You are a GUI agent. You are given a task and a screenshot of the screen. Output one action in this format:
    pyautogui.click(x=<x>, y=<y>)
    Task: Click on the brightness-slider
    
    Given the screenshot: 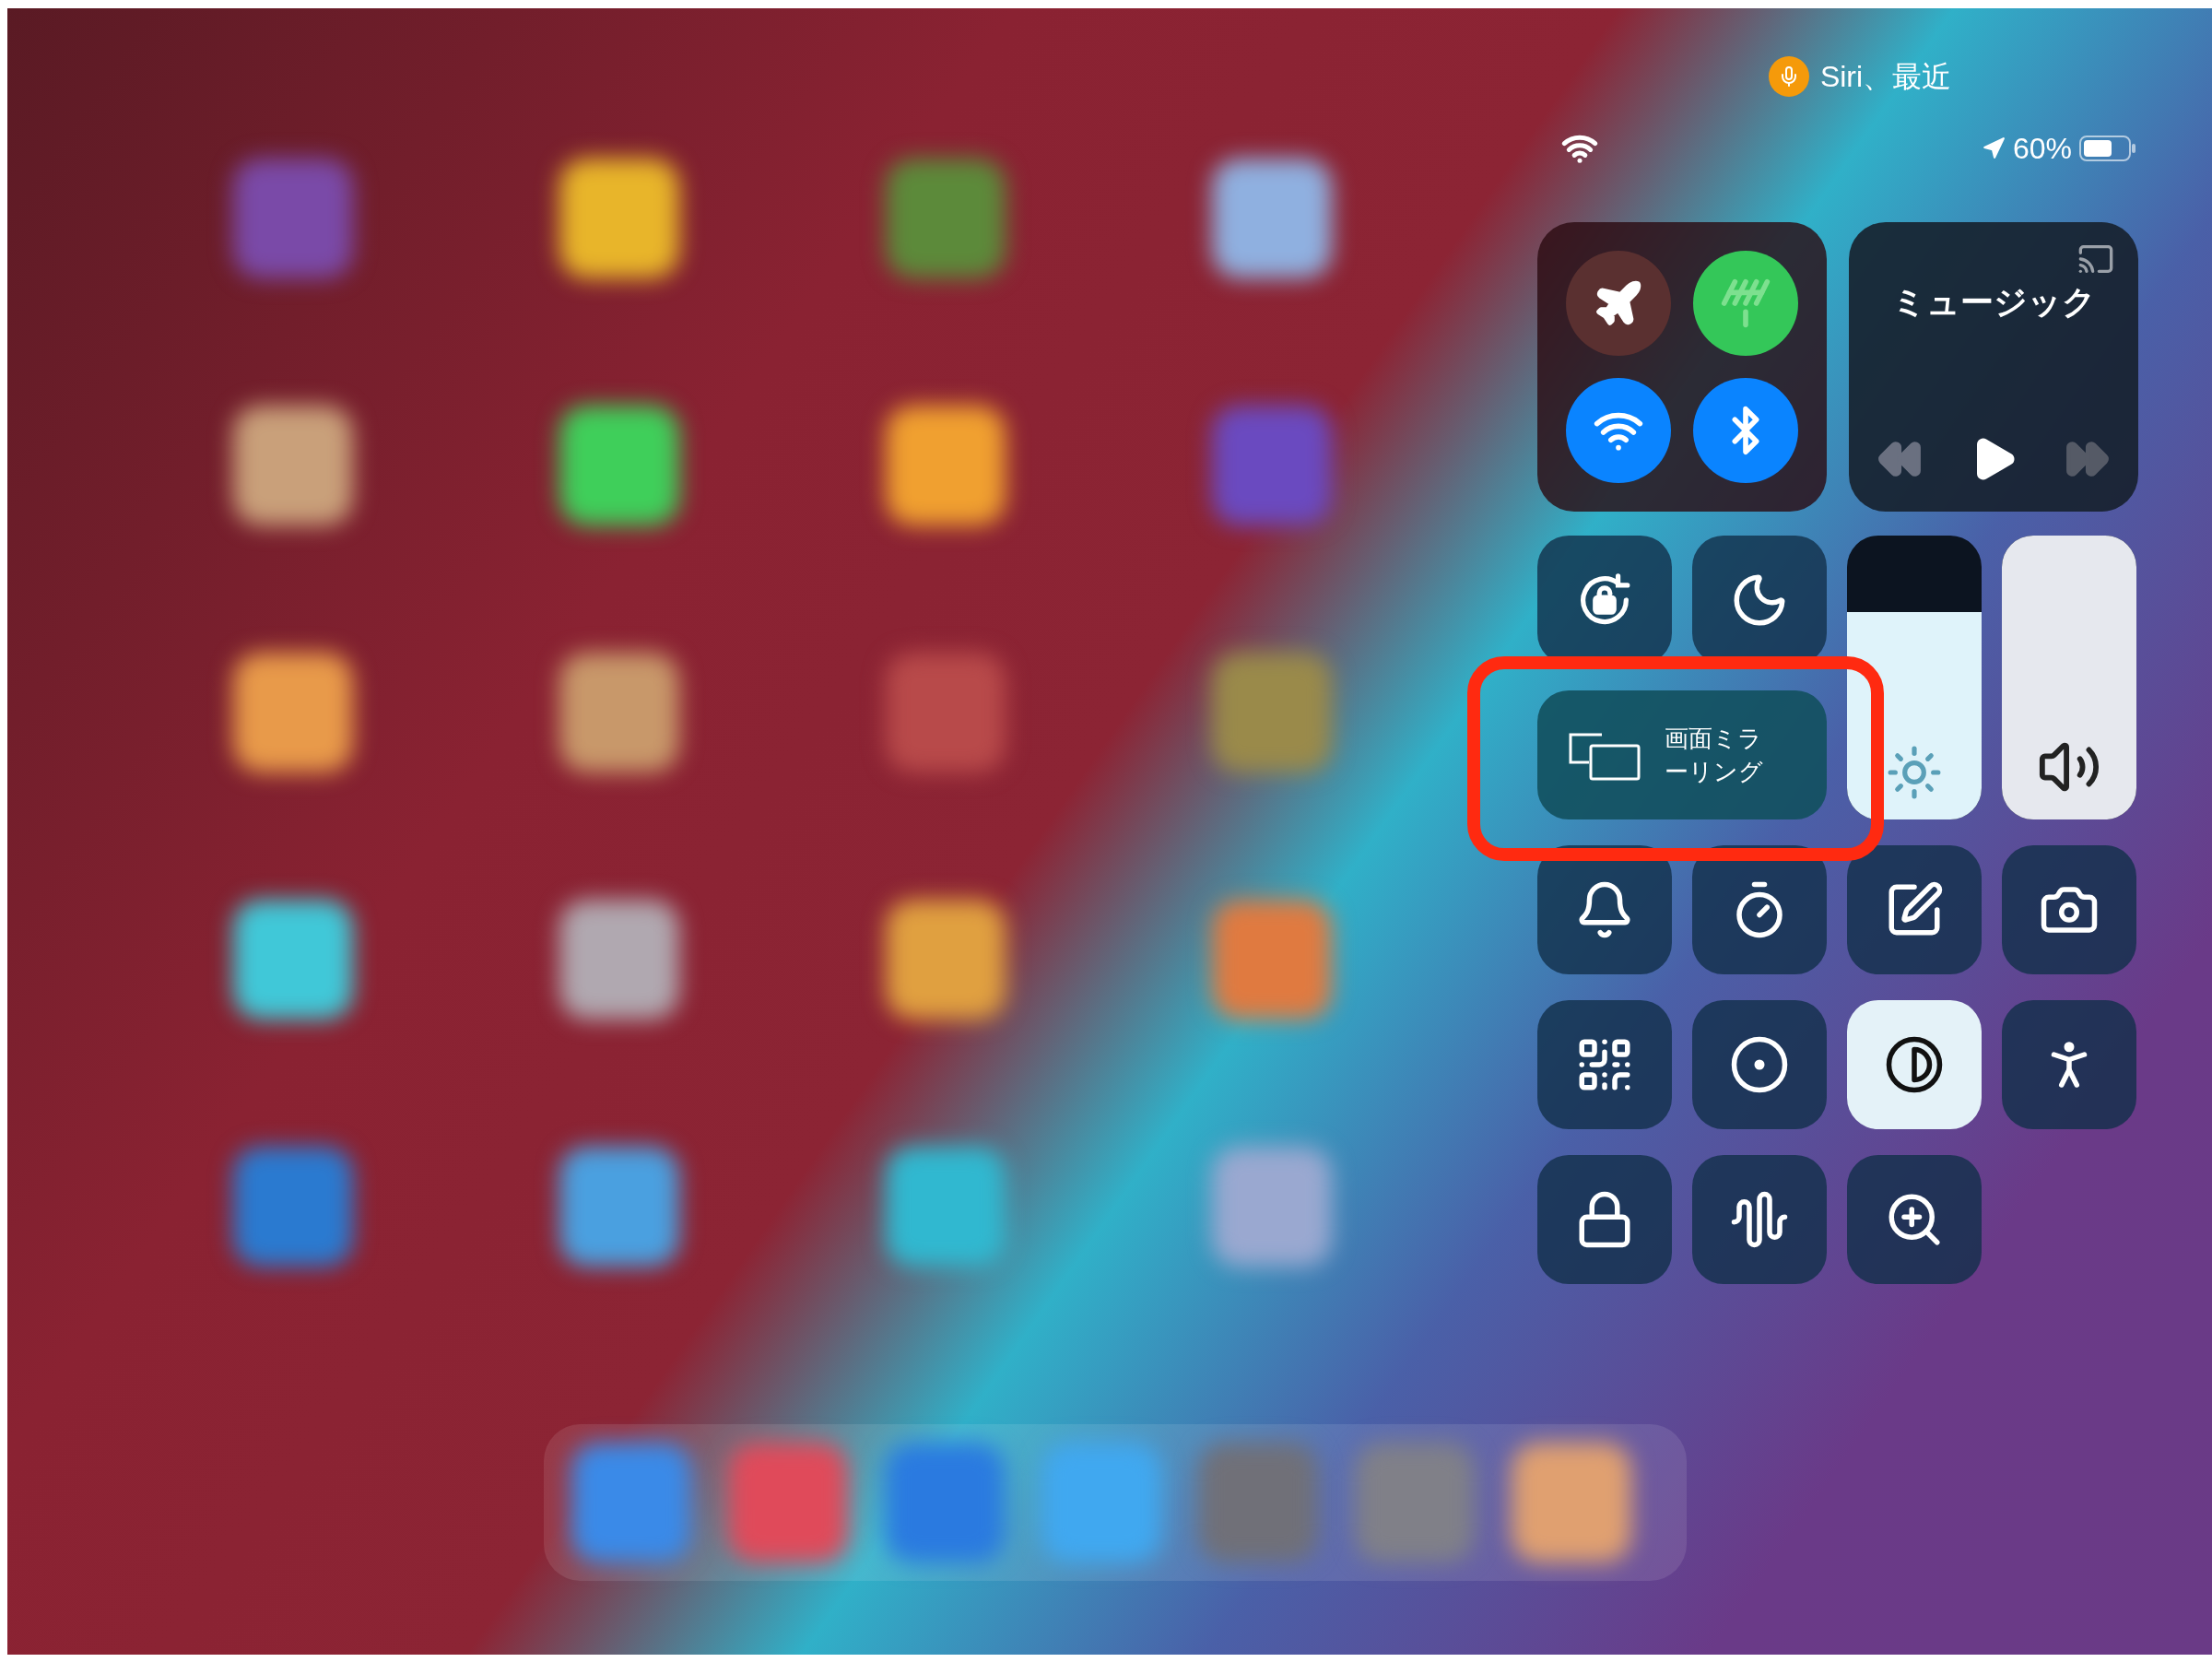 What is the action you would take?
    pyautogui.click(x=1914, y=677)
    